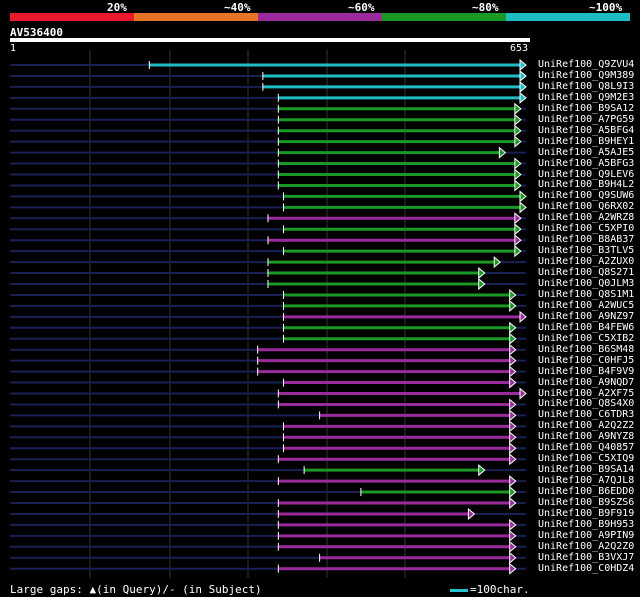  I want to click on hit-label: UniRef100_Q9M389, so click(586, 75).